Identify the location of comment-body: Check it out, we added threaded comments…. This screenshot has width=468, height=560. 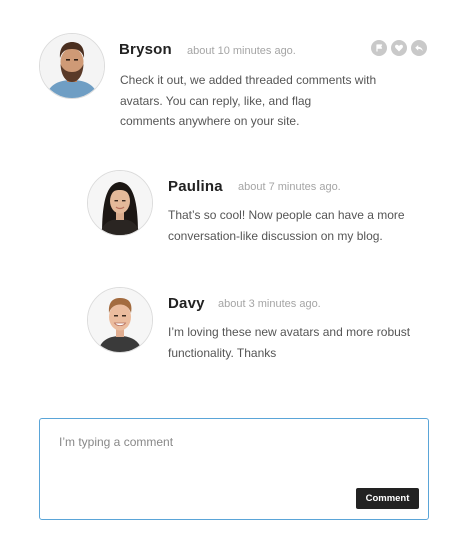
(270, 101).